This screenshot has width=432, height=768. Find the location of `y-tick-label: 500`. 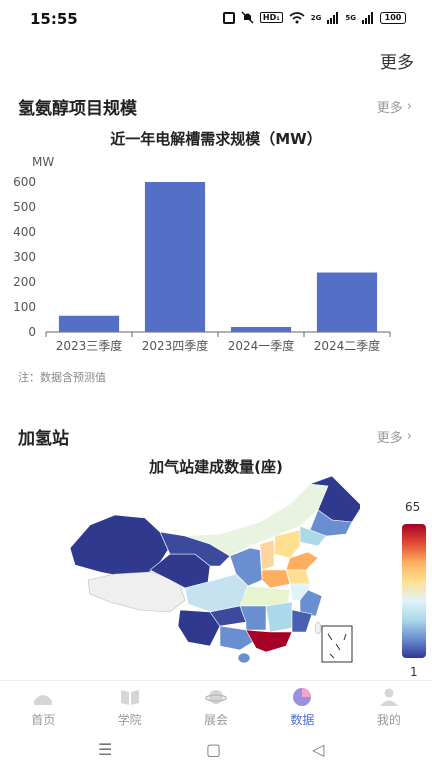

y-tick-label: 500 is located at coordinates (24, 207).